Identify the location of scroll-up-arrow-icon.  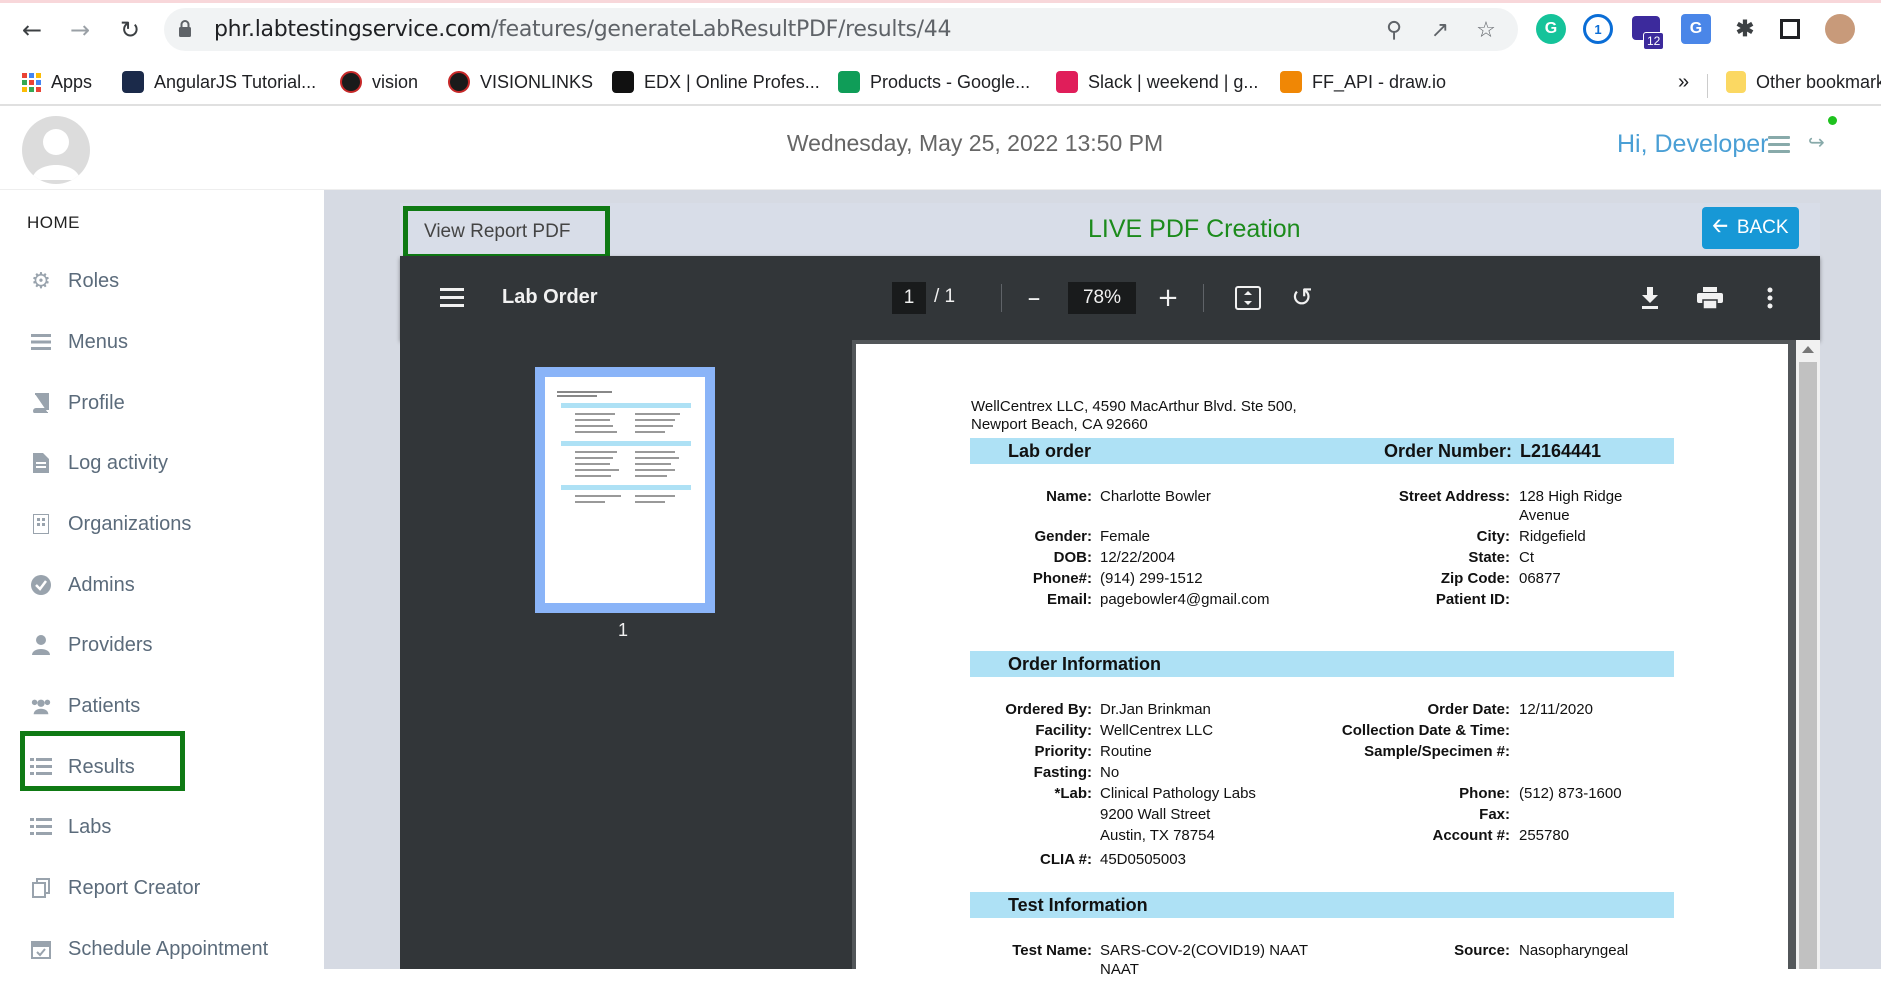
(1808, 349).